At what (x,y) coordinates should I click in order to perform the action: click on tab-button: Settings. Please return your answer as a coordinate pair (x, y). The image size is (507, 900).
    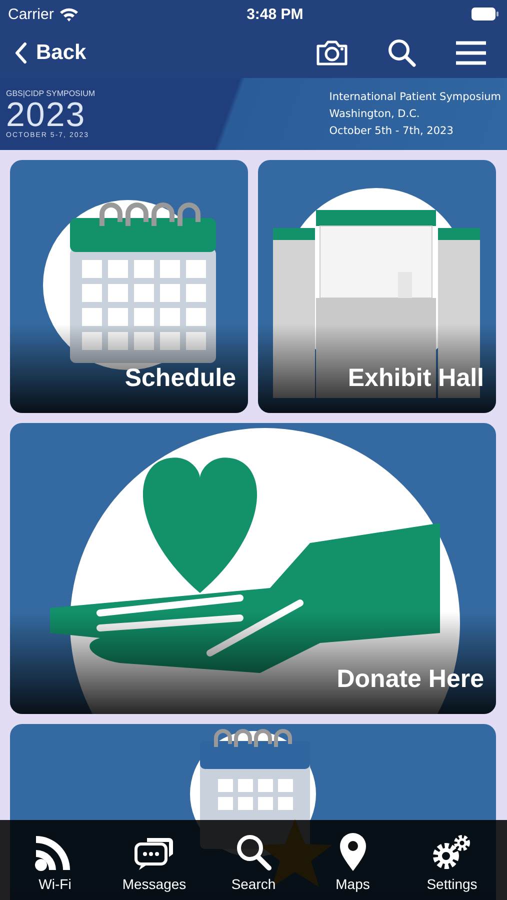
    Looking at the image, I should click on (452, 860).